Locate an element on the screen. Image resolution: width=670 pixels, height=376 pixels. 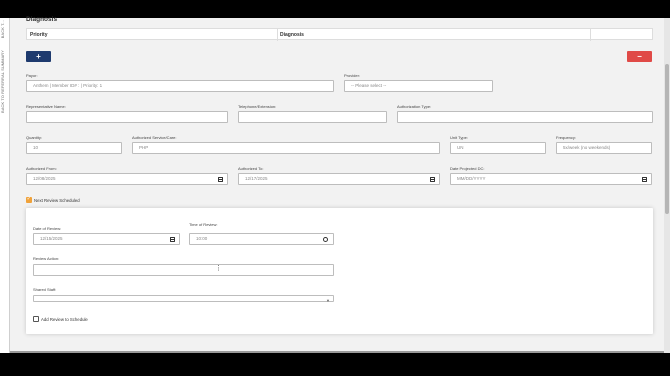
authorized-from-date-input: 12/08/2025 is located at coordinates (127, 179).